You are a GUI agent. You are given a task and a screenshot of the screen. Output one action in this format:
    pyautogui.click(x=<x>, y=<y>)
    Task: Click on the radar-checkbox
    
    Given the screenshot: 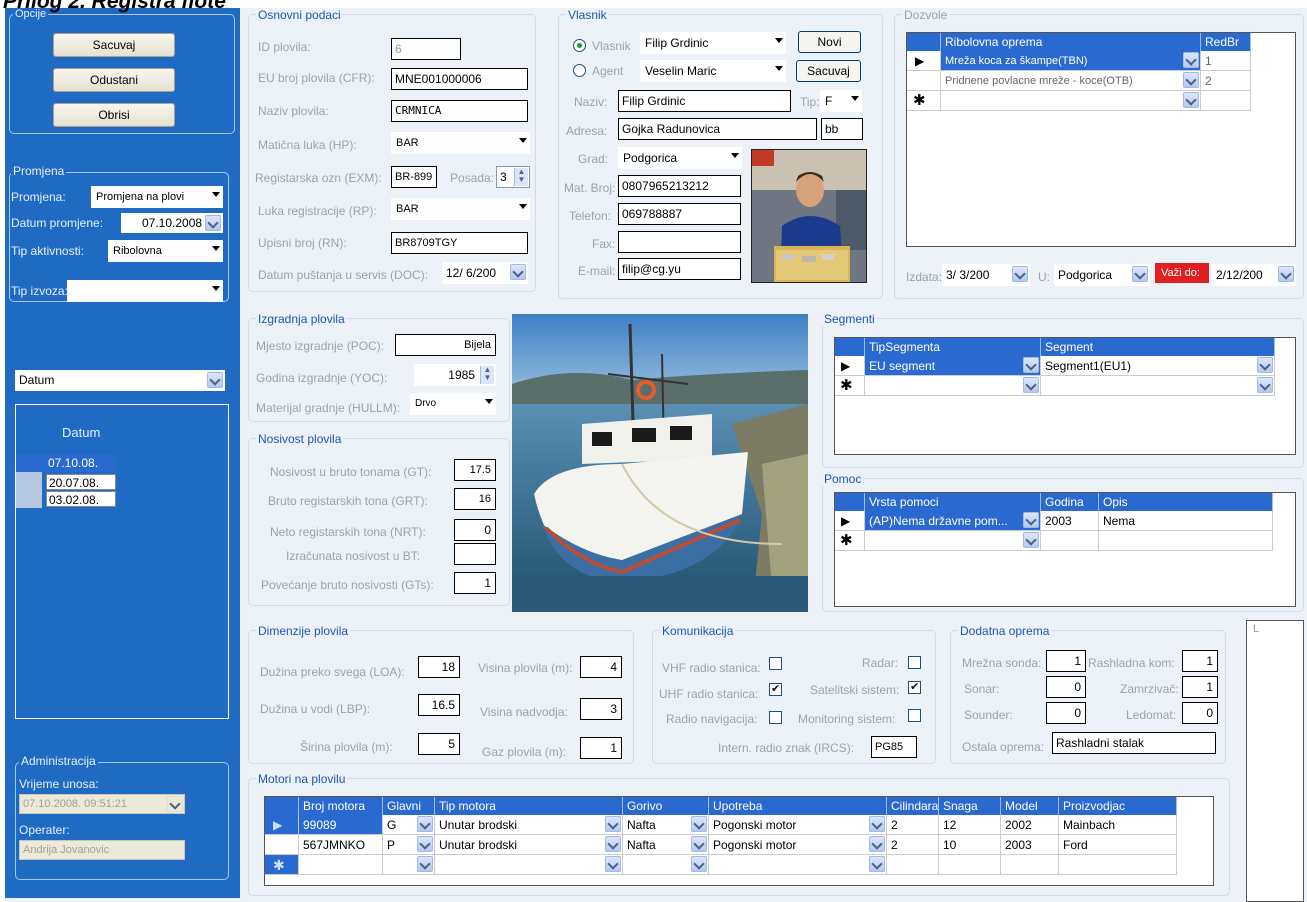 What is the action you would take?
    pyautogui.click(x=914, y=662)
    